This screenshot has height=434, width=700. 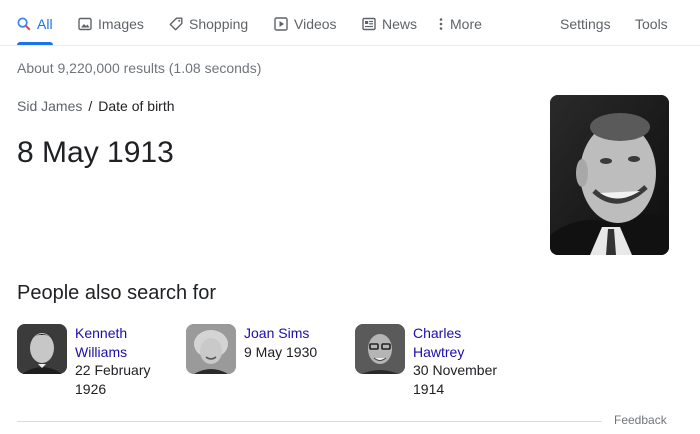 What do you see at coordinates (280, 333) in the screenshot?
I see `person-name-line: Joan Sims` at bounding box center [280, 333].